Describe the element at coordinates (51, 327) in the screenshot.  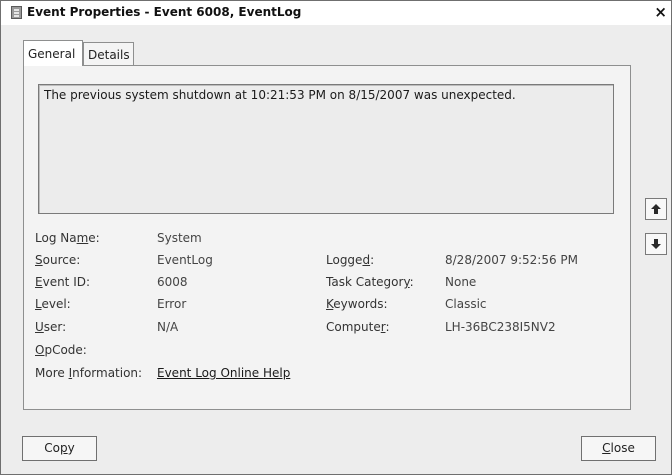
I see `user-label: User:` at that location.